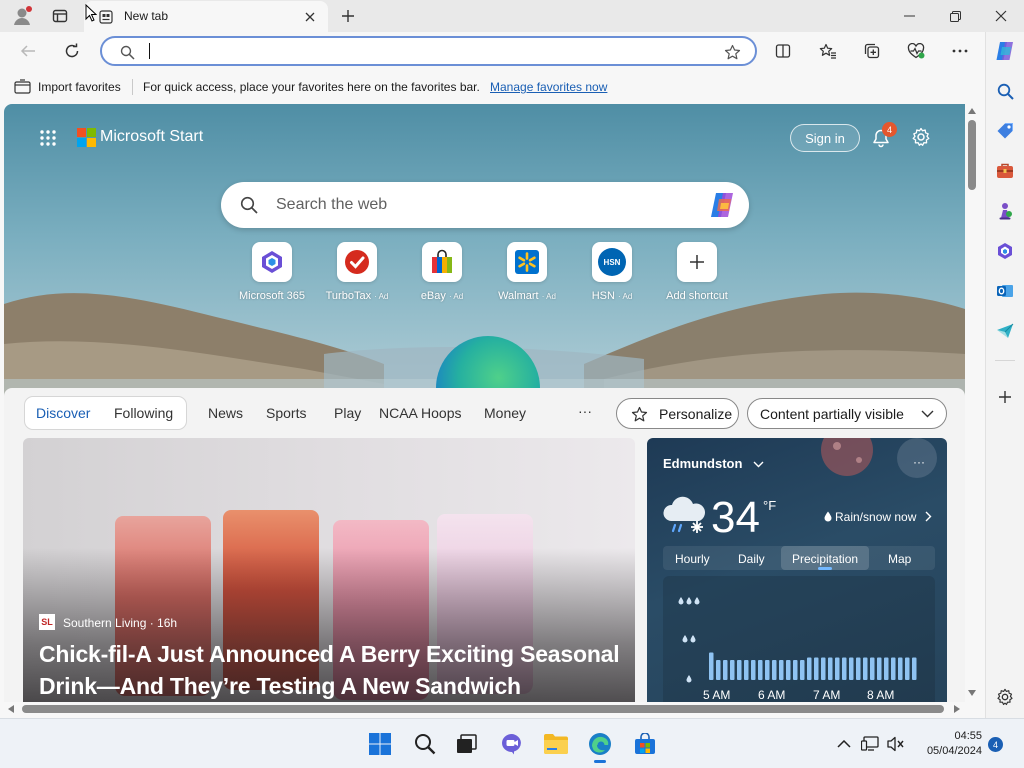  Describe the element at coordinates (505, 413) in the screenshot. I see `nav-money: Money` at that location.